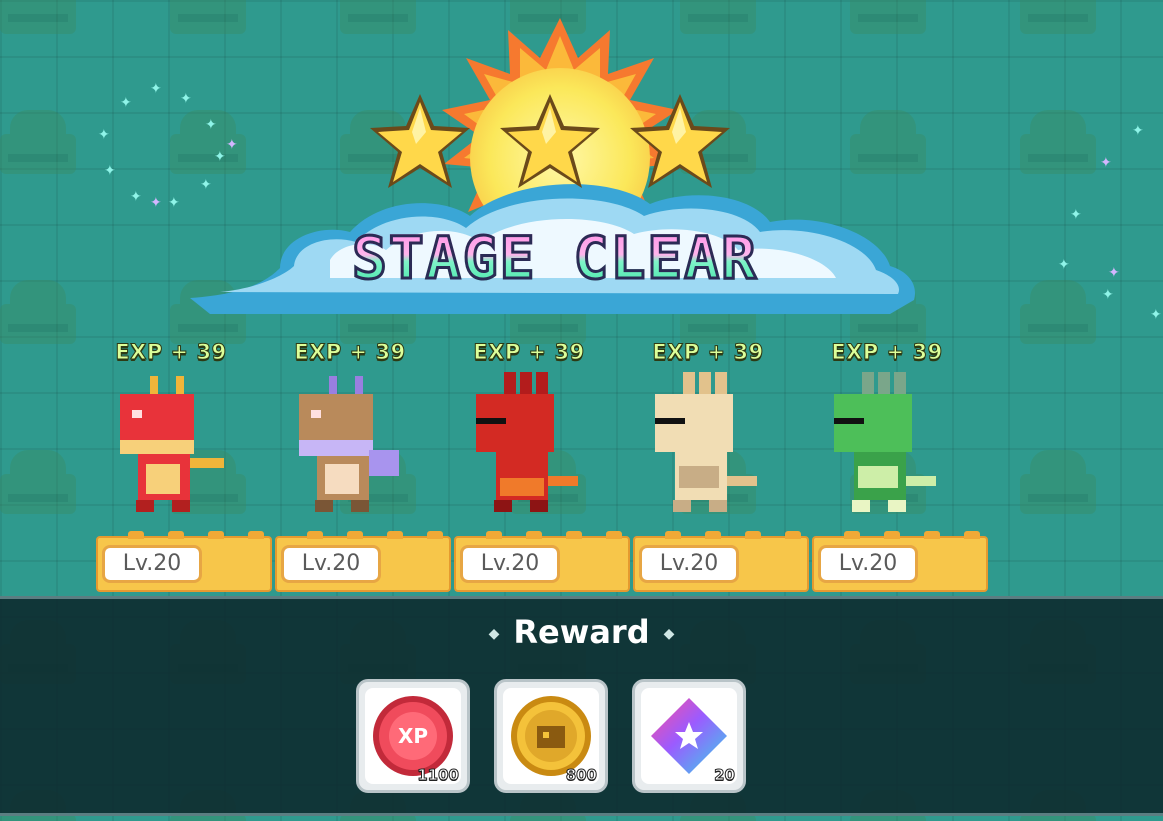  I want to click on level-bar: Lv.20 Lv.20 Lv.20 Lv.20 Lv.20, so click(552, 562).